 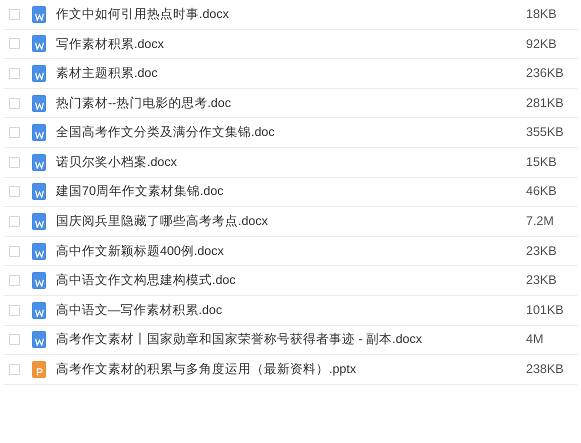 What do you see at coordinates (542, 162) in the screenshot?
I see `file-size: 15KB` at bounding box center [542, 162].